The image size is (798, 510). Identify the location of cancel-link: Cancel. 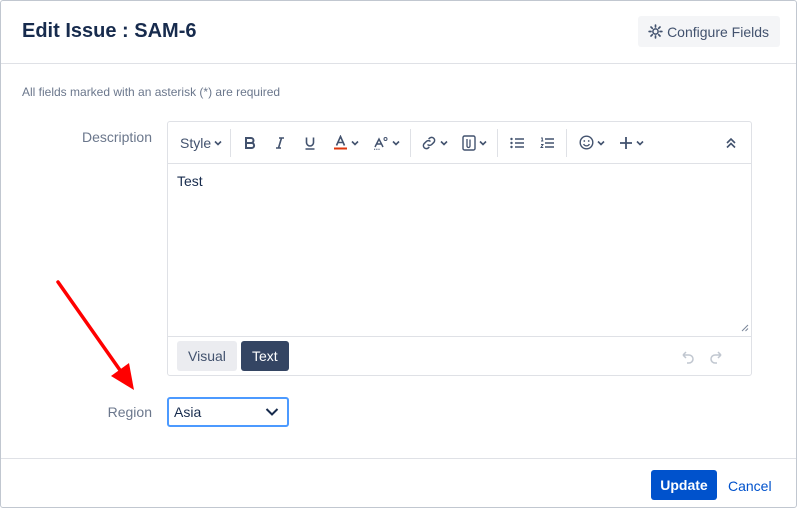
(750, 486).